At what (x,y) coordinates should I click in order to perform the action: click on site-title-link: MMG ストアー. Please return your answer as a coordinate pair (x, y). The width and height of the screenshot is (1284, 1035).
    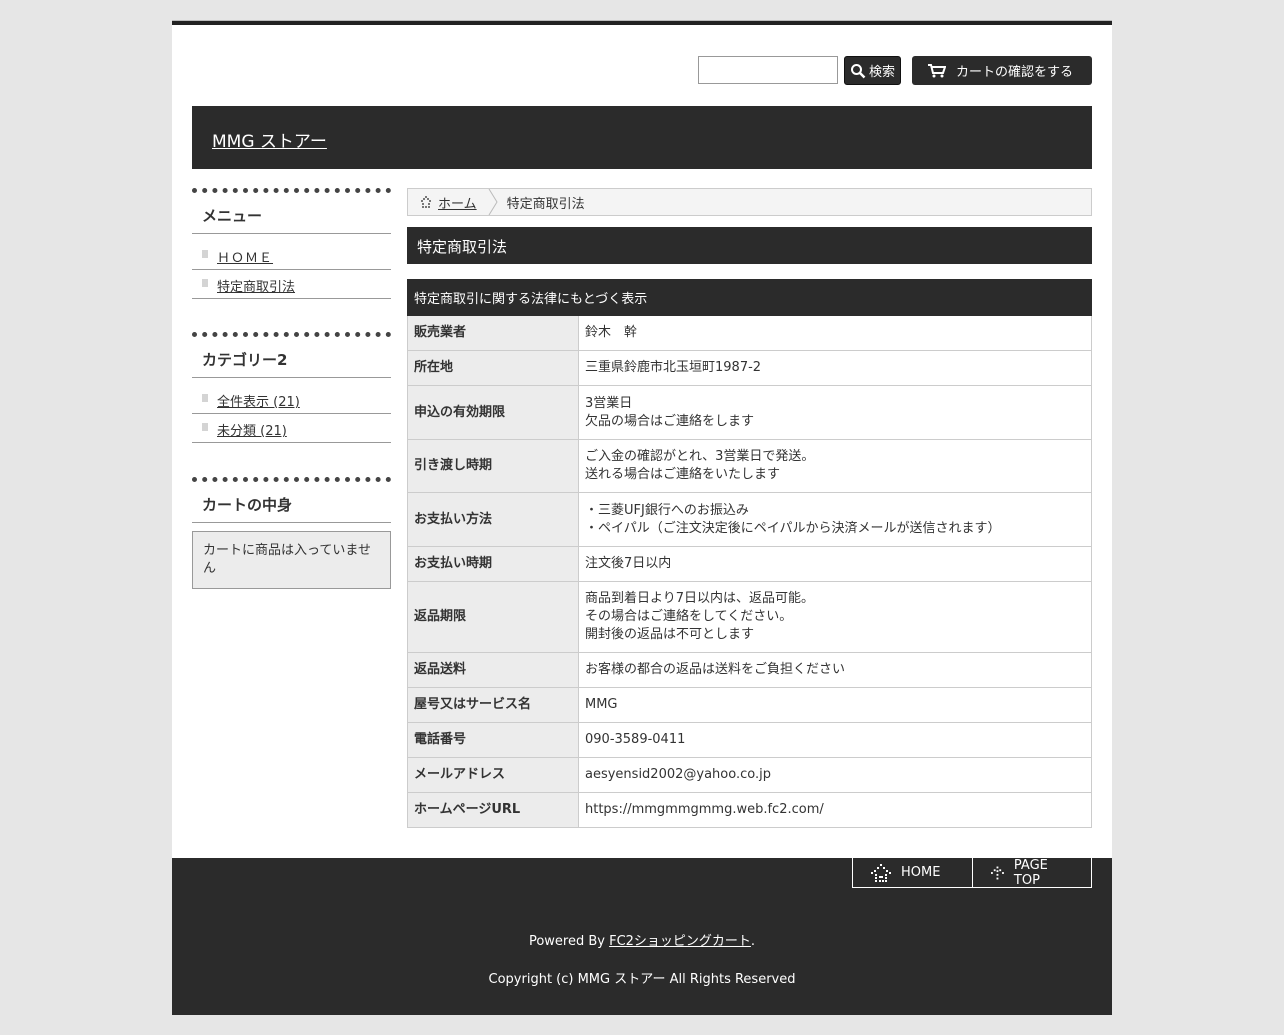
    Looking at the image, I should click on (269, 139).